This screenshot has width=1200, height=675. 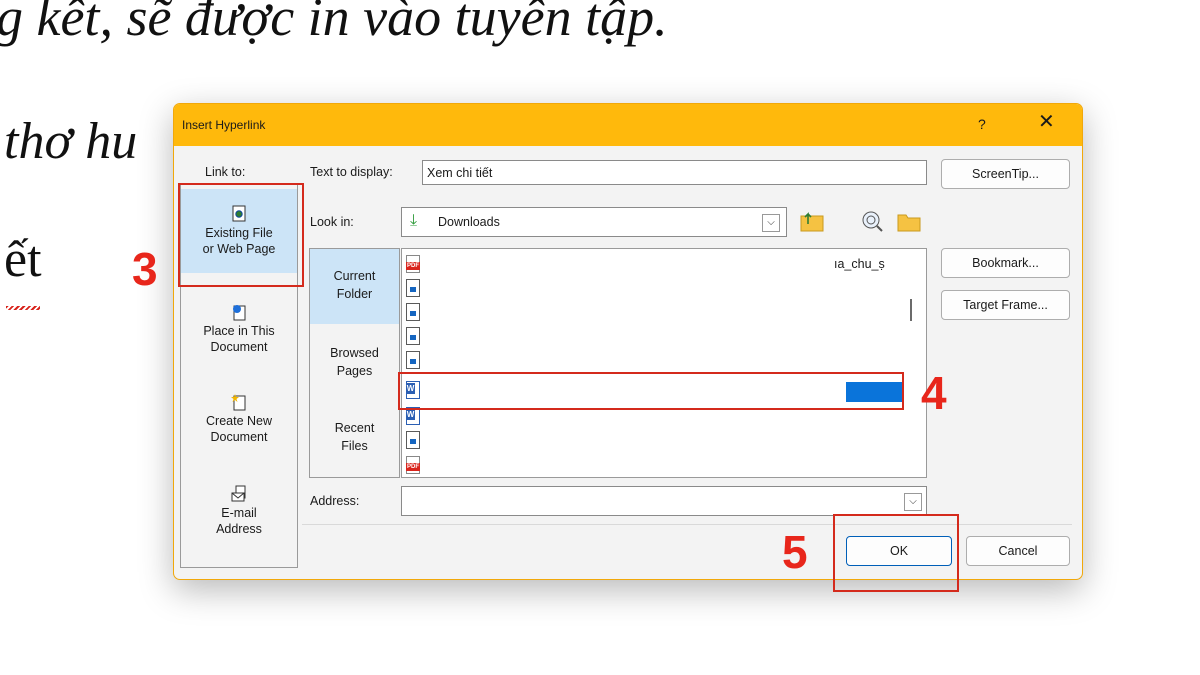 I want to click on document-text-line-3: ết, so click(x=23, y=259).